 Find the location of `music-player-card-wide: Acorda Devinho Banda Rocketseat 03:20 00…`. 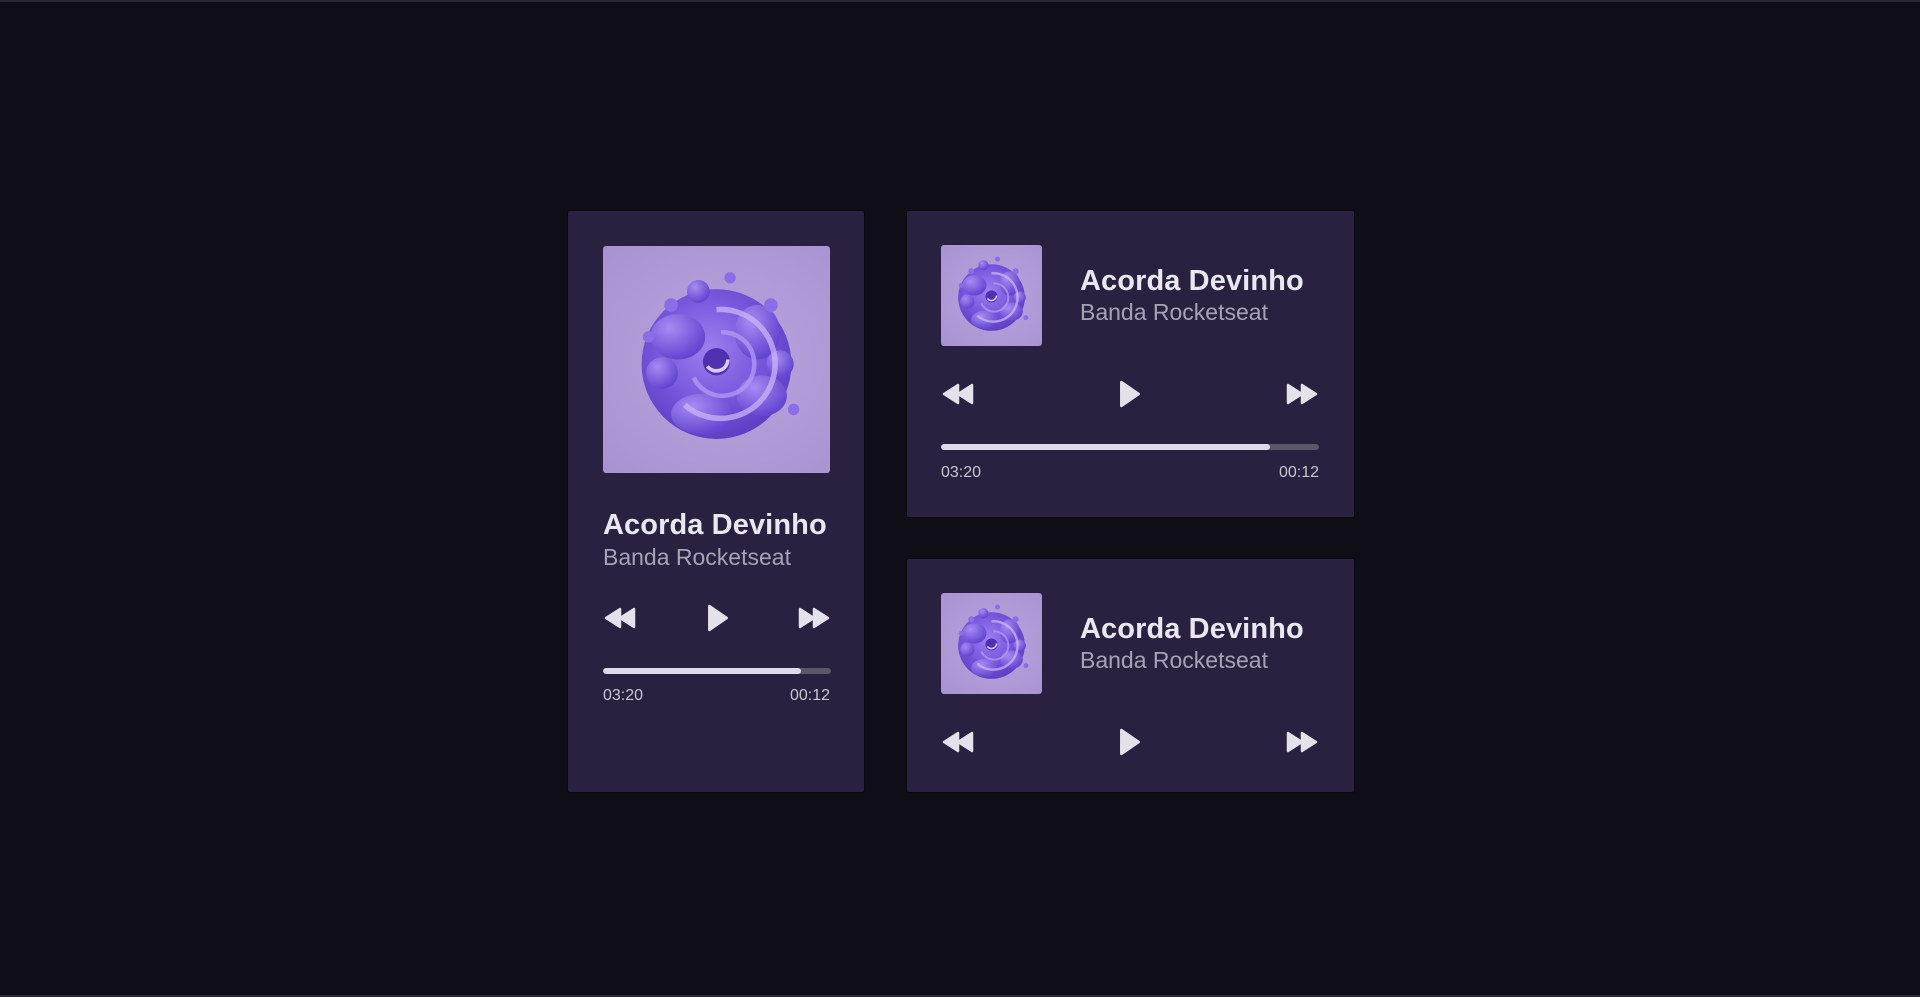

music-player-card-wide: Acorda Devinho Banda Rocketseat 03:20 00… is located at coordinates (1130, 364).